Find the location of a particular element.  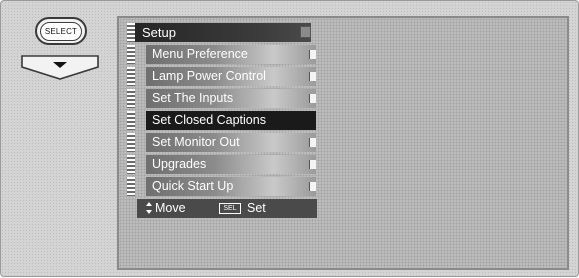

menu-item-quick-start-up: Quick Start Up is located at coordinates (231, 186).